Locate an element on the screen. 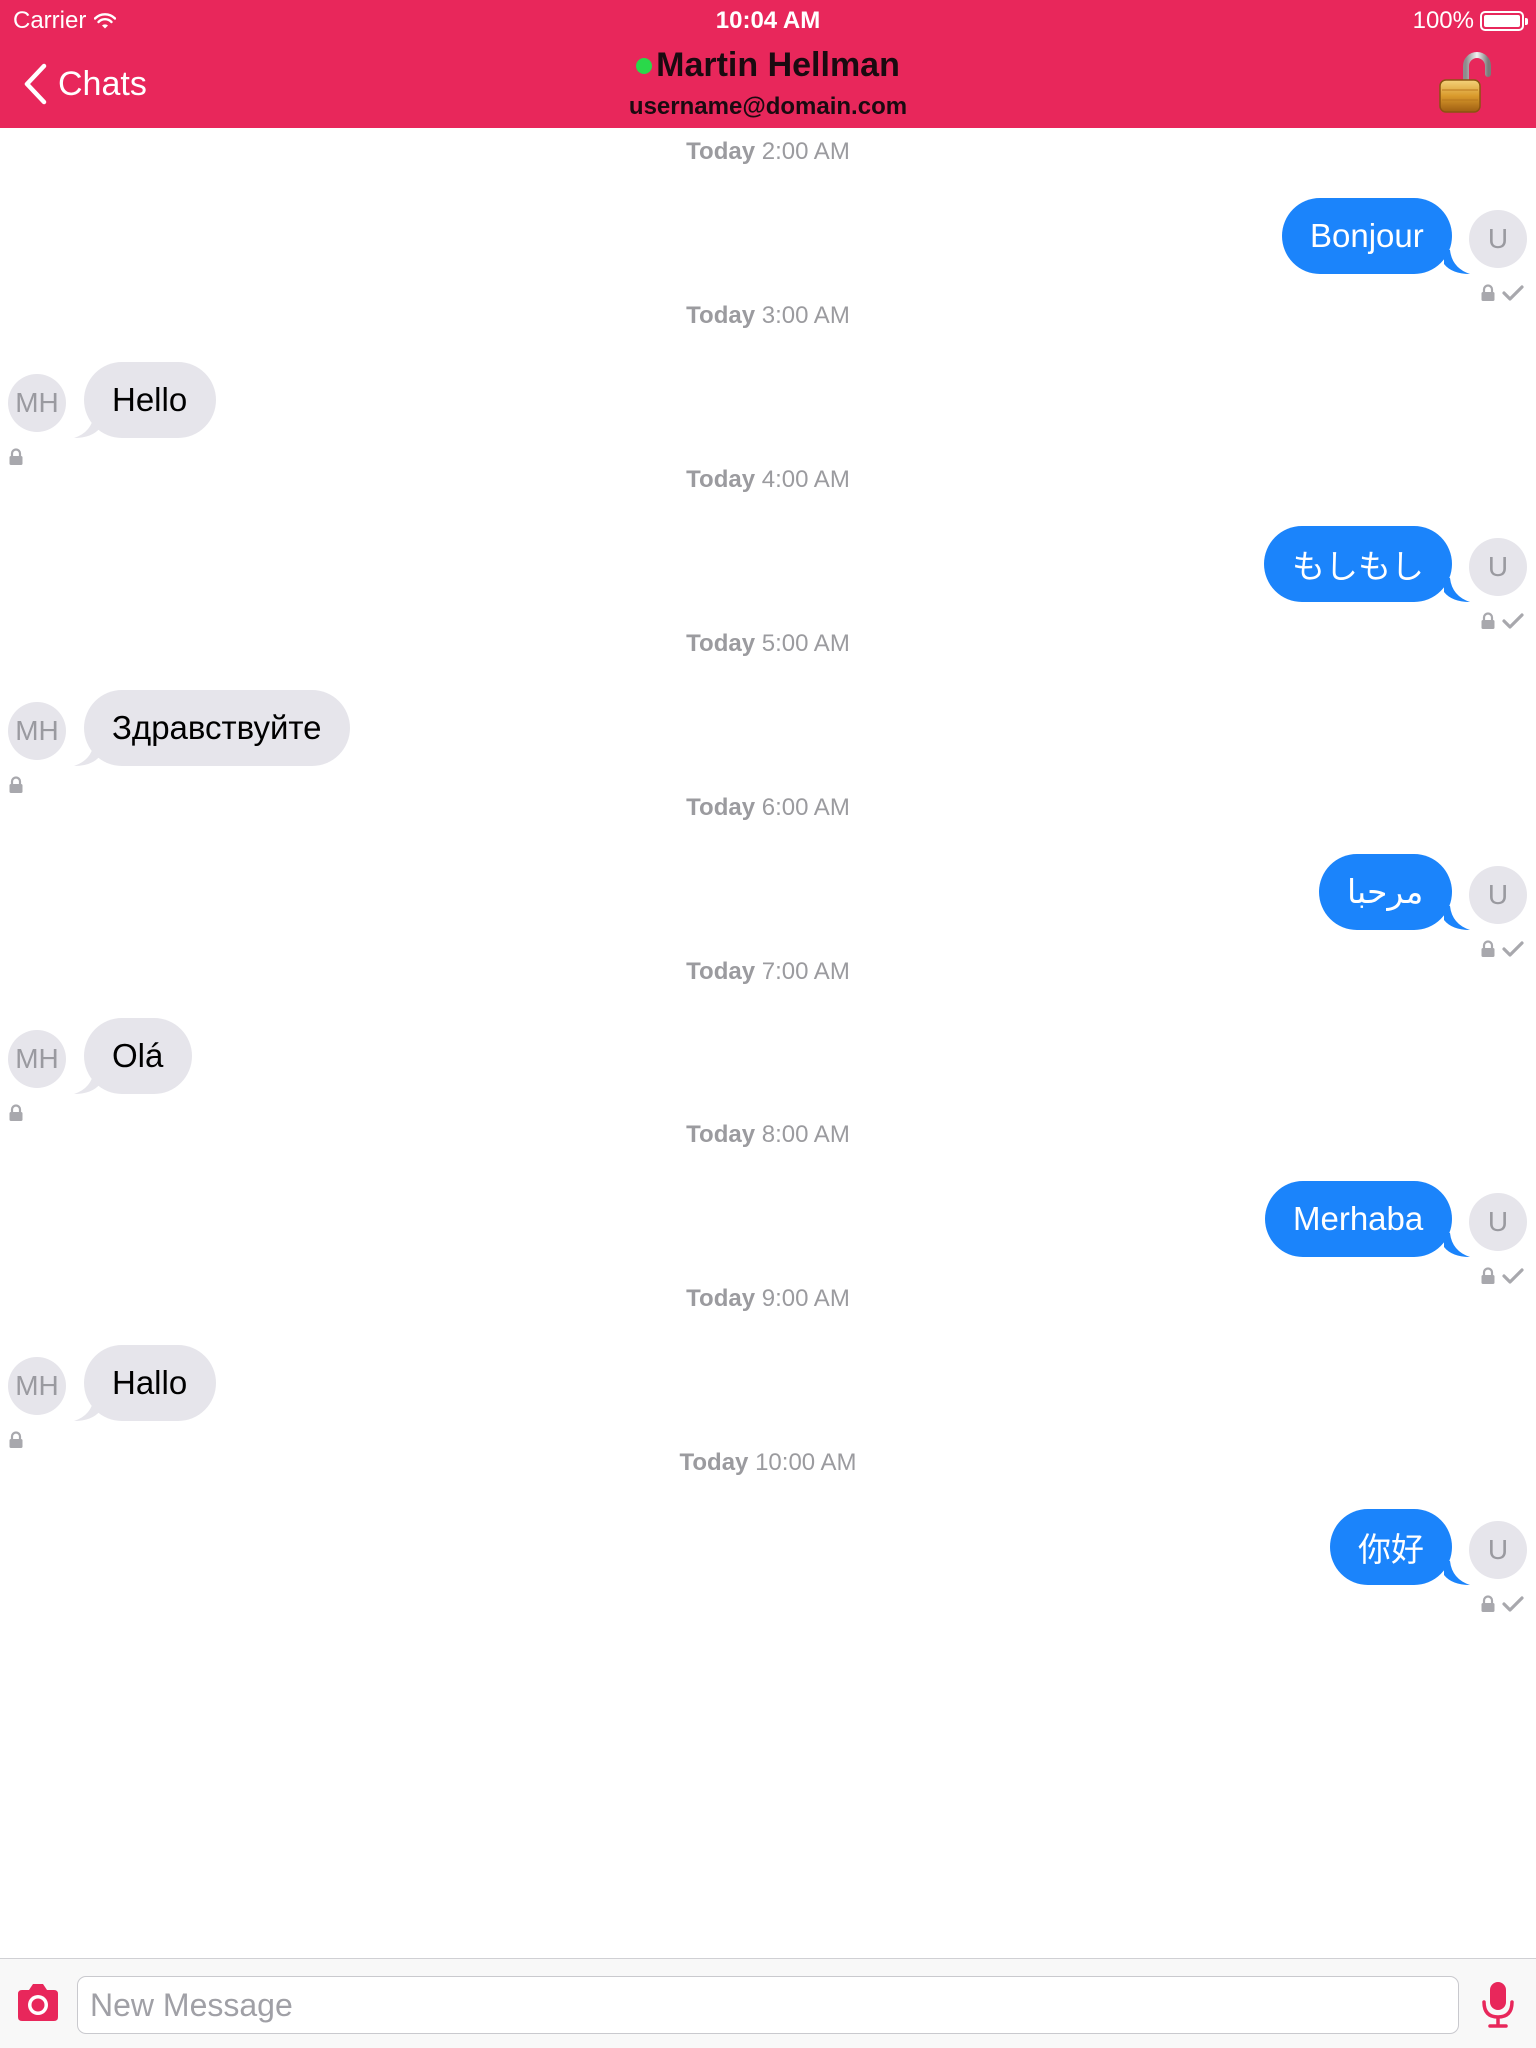 The width and height of the screenshot is (1536, 2048). battery-icon is located at coordinates (1504, 21).